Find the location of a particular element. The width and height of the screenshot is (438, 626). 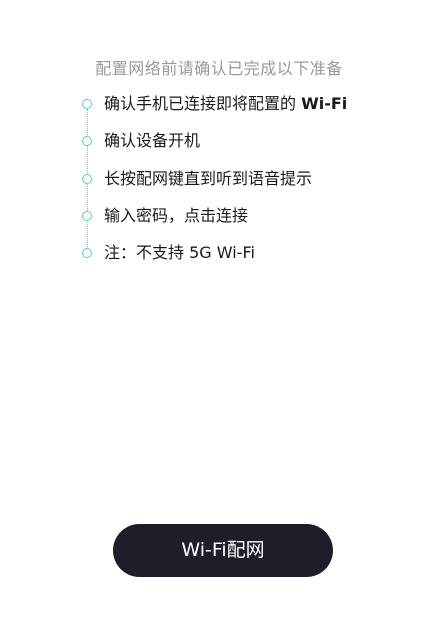

step-label: 输入密码，点击连接 is located at coordinates (176, 215).